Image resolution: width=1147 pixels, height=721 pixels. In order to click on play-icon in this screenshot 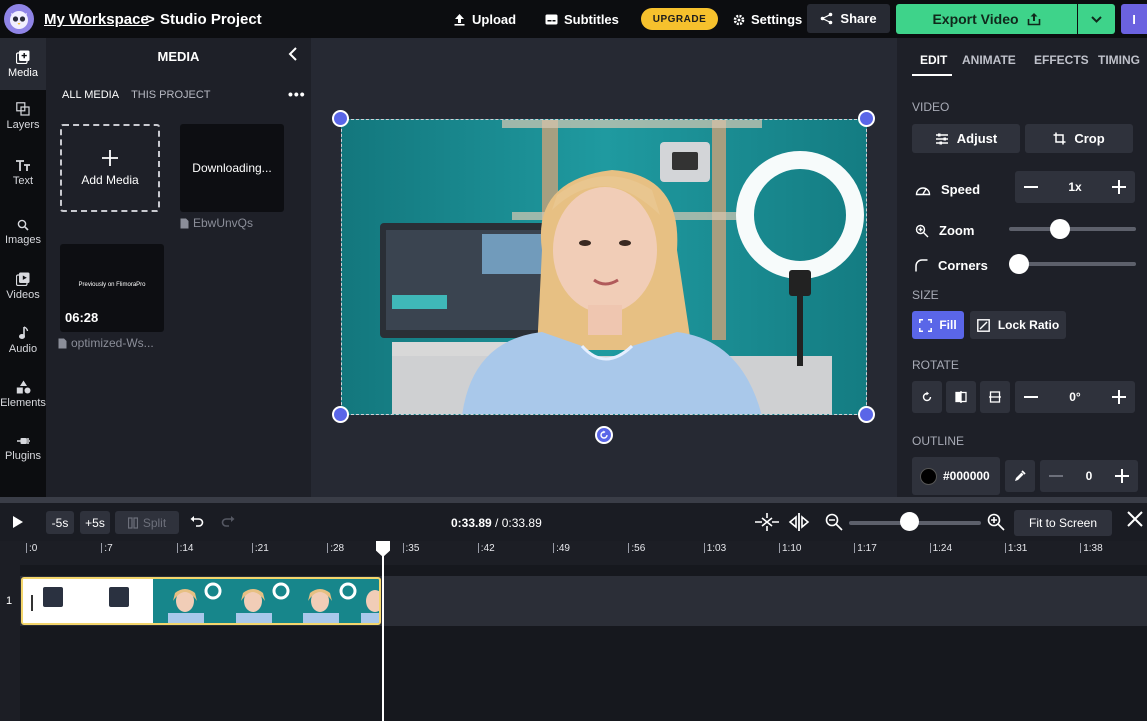, I will do `click(18, 522)`.